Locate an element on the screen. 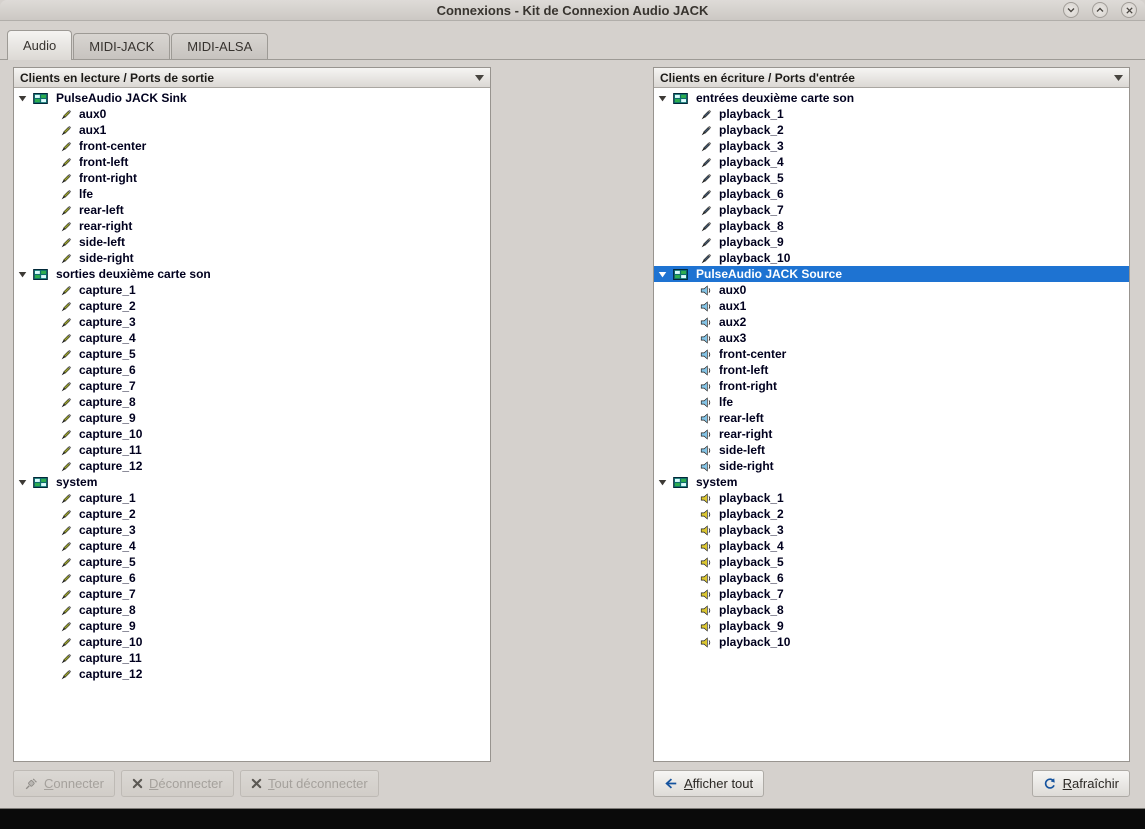 Image resolution: width=1145 pixels, height=829 pixels. audio-in-plug-blue-icon is located at coordinates (707, 386).